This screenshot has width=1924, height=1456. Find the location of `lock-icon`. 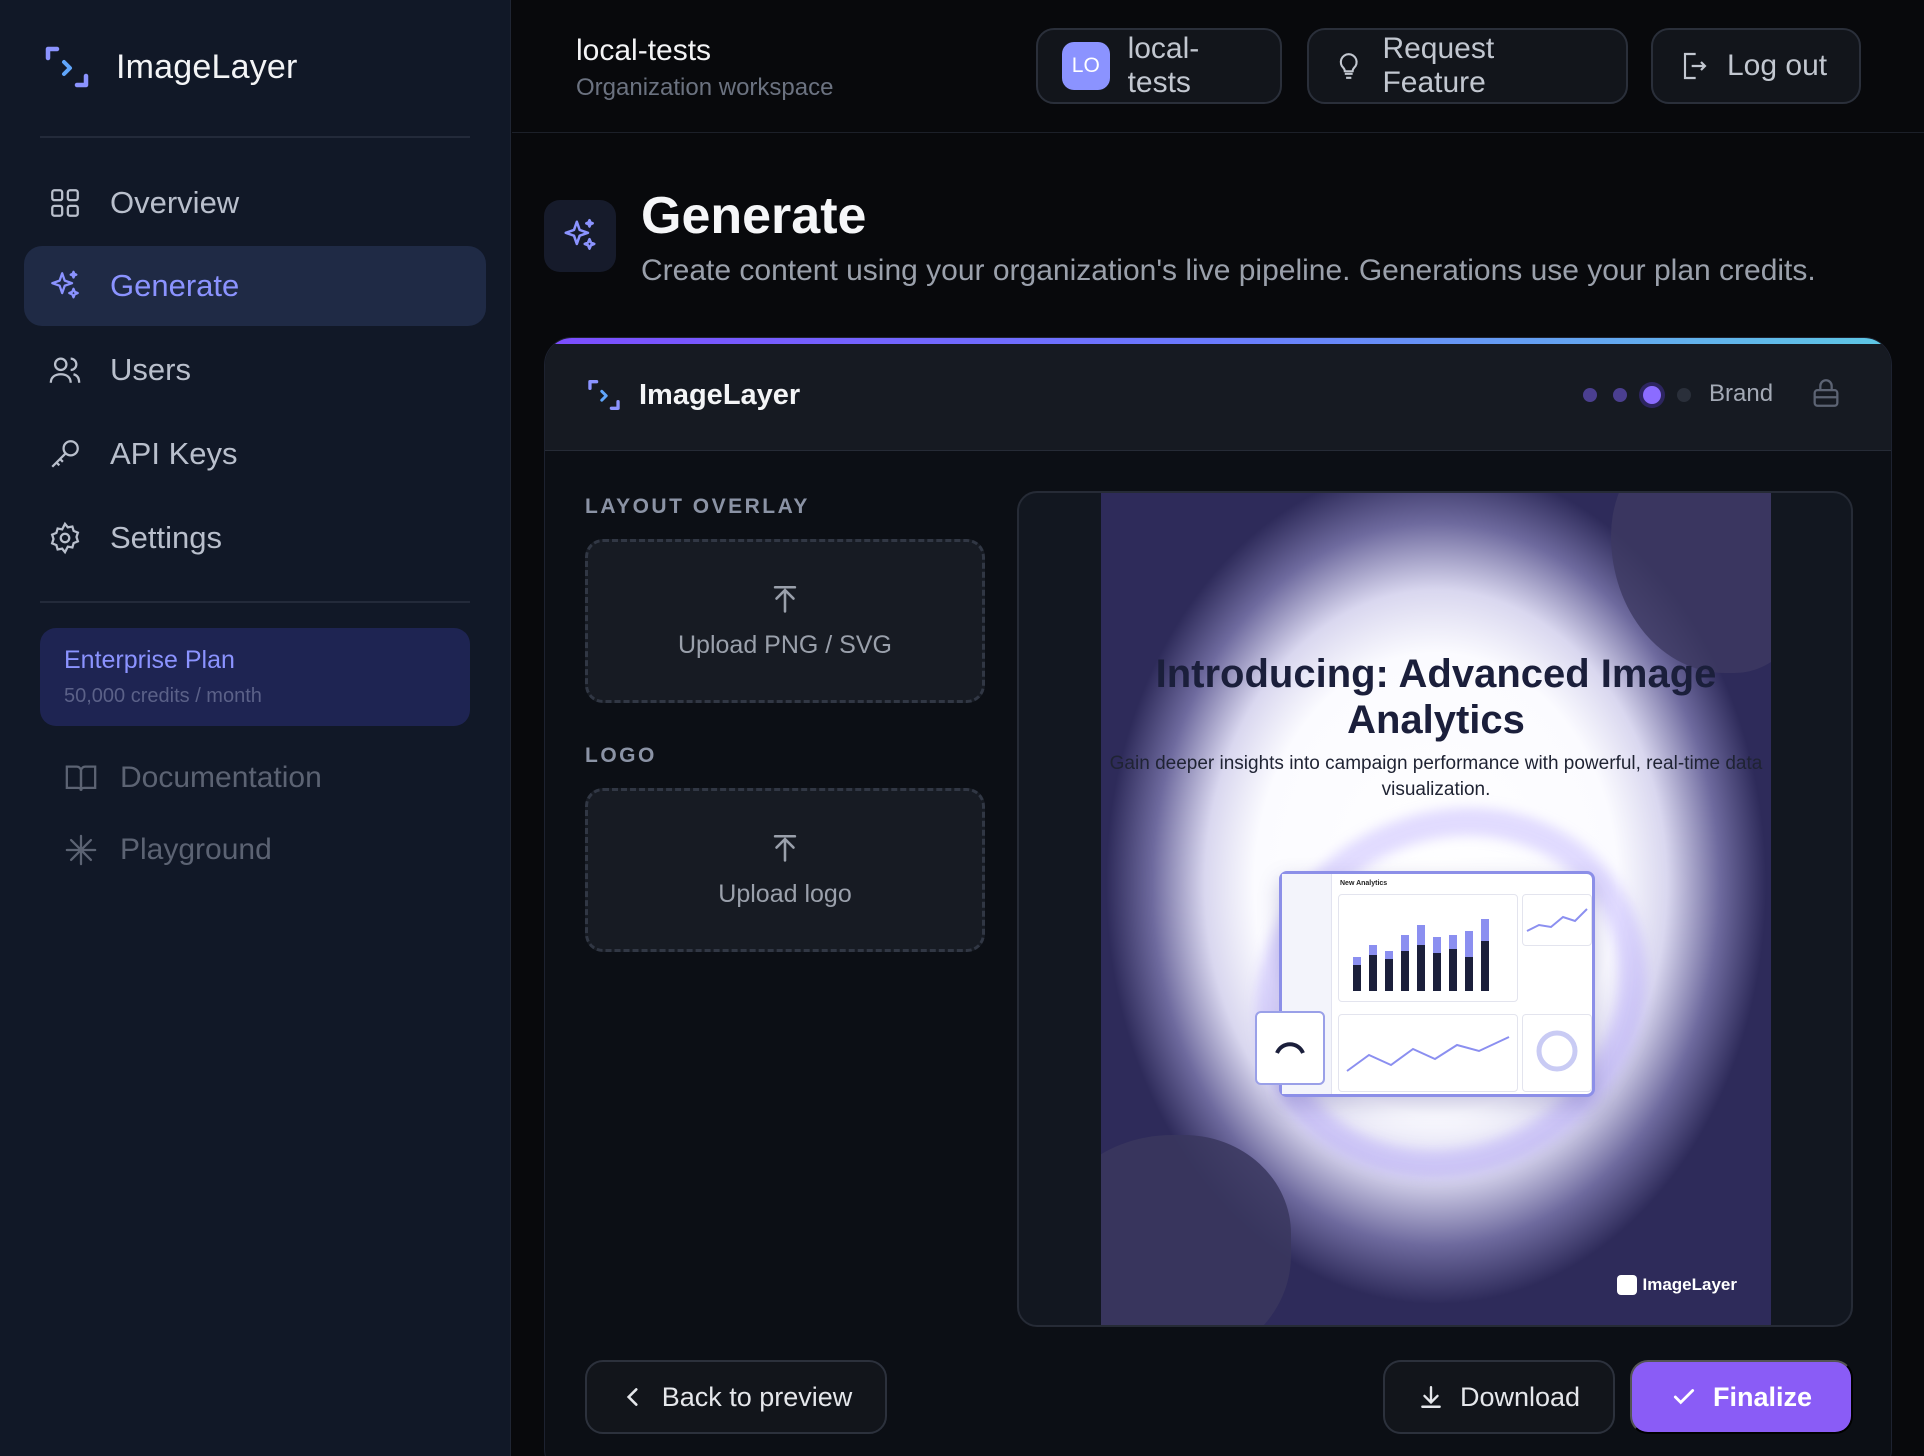

lock-icon is located at coordinates (1826, 393).